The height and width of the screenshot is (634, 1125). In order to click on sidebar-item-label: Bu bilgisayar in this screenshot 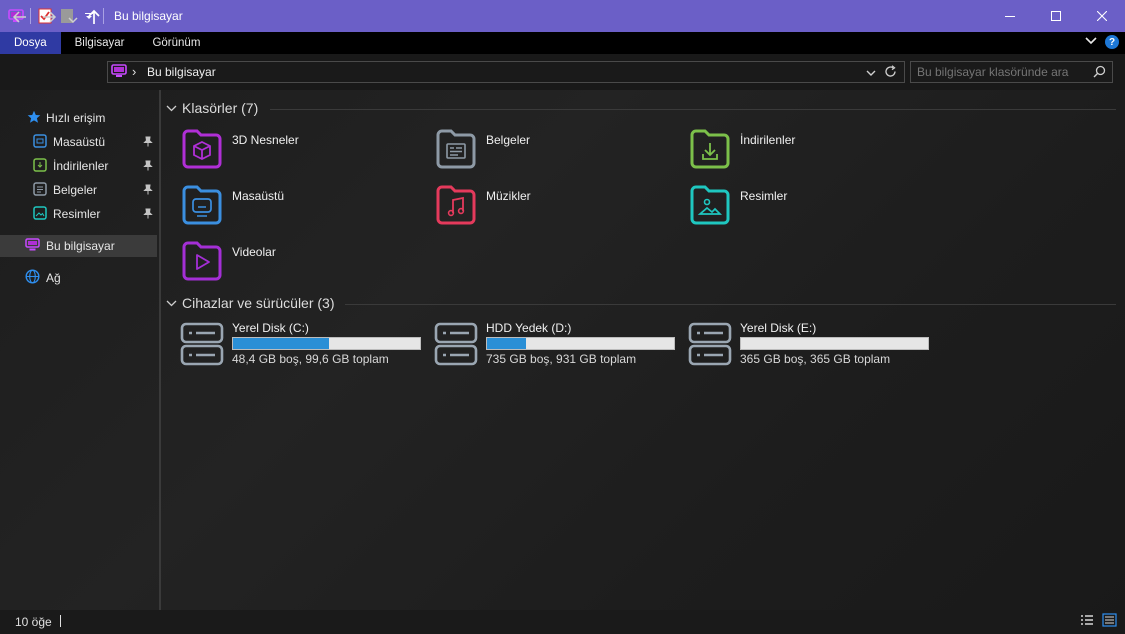, I will do `click(80, 246)`.